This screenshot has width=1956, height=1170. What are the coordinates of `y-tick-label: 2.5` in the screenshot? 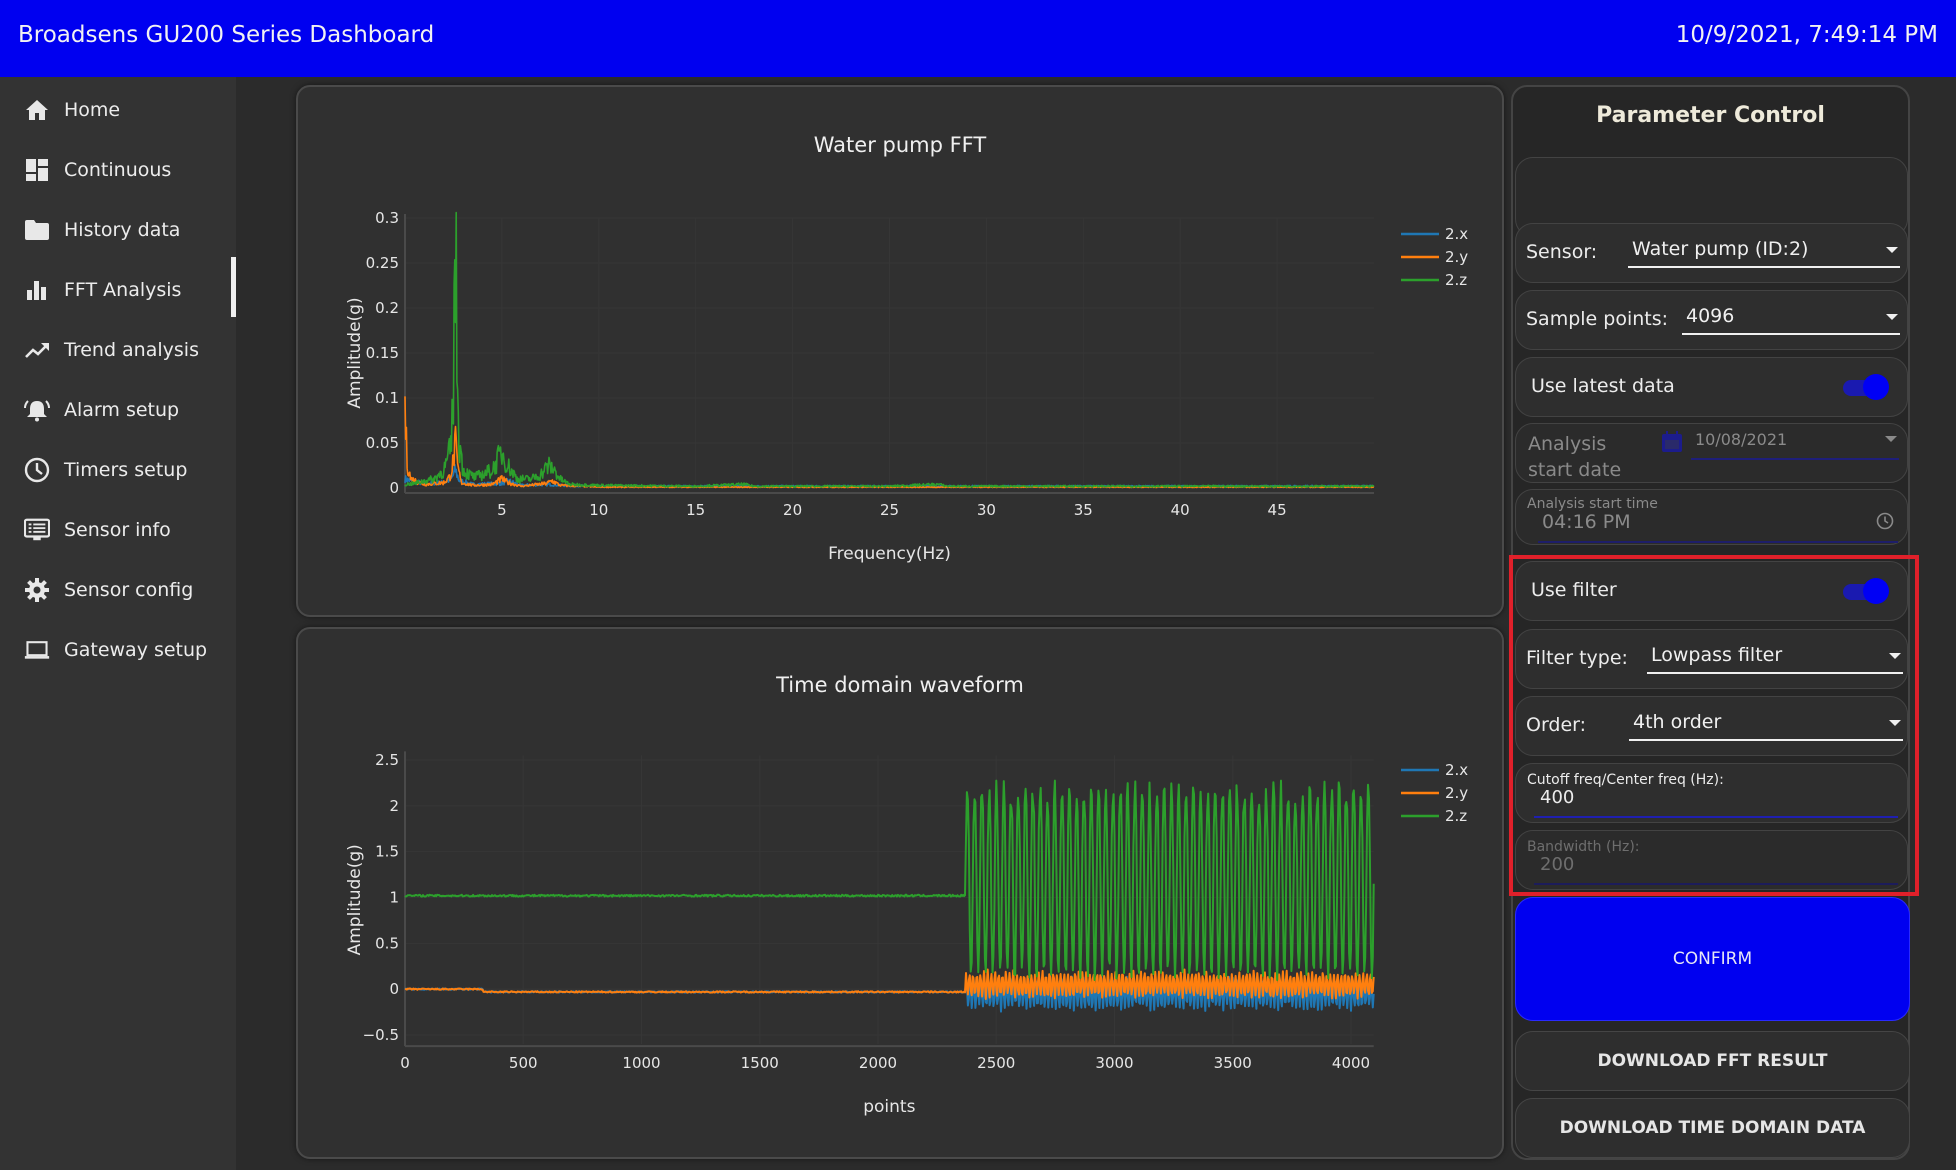 It's located at (387, 760).